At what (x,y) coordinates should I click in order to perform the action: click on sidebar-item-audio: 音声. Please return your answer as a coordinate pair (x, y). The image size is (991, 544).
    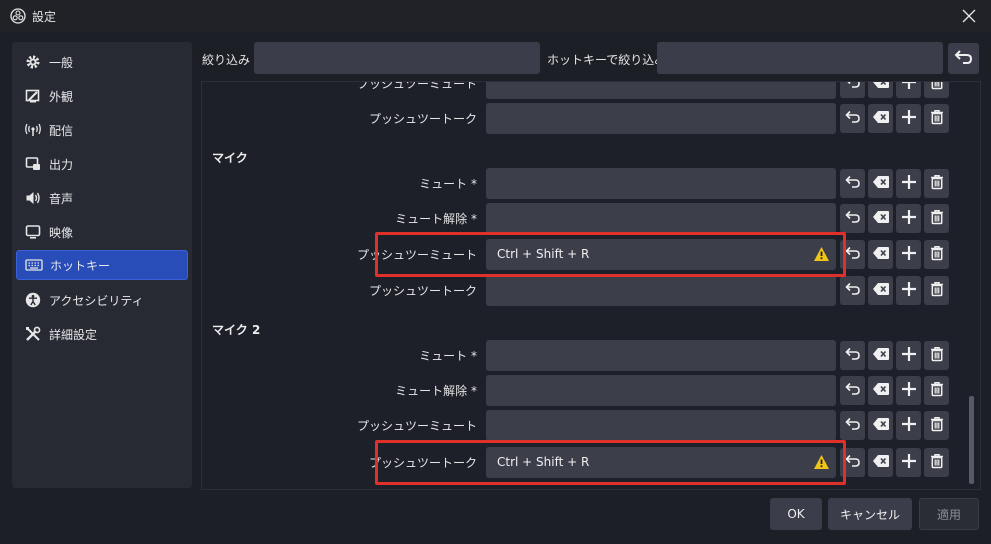
    Looking at the image, I should click on (102, 198).